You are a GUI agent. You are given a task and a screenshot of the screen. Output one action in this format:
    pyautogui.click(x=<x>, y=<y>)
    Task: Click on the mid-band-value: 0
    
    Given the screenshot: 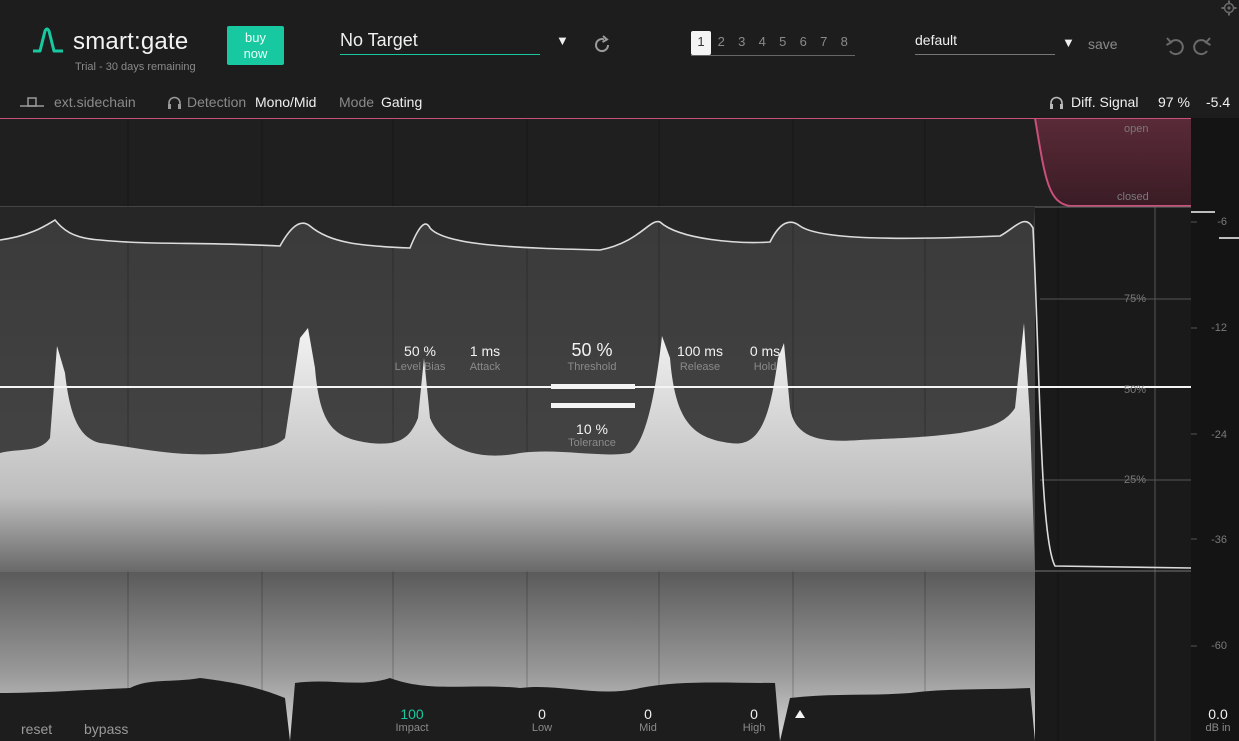 What is the action you would take?
    pyautogui.click(x=648, y=714)
    